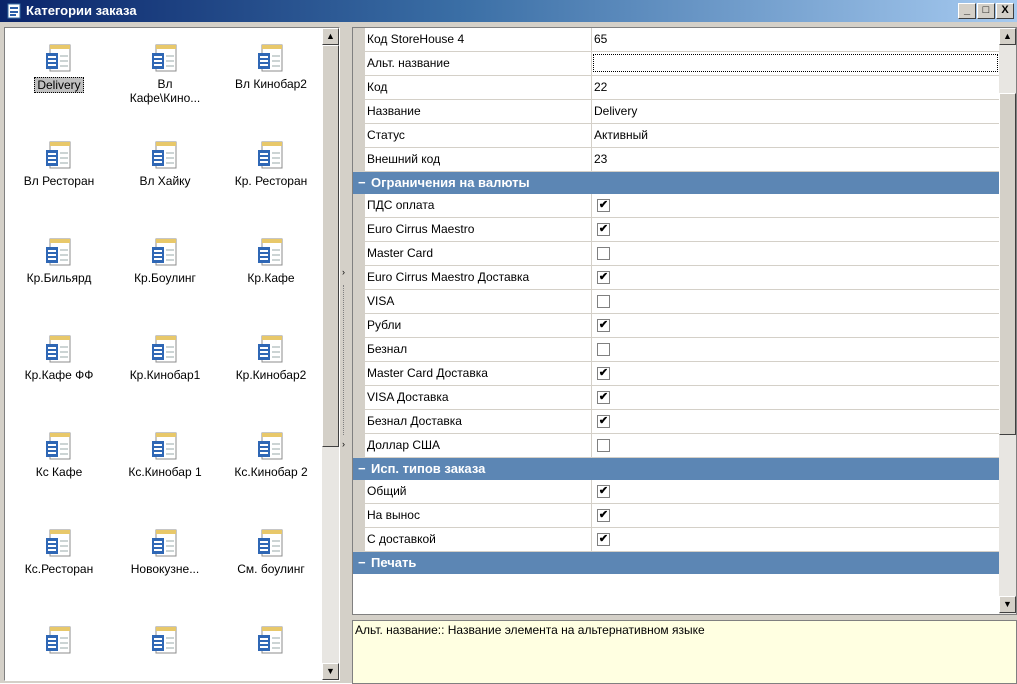  I want to click on title-bar: Категории заказа _ □ X, so click(508, 11).